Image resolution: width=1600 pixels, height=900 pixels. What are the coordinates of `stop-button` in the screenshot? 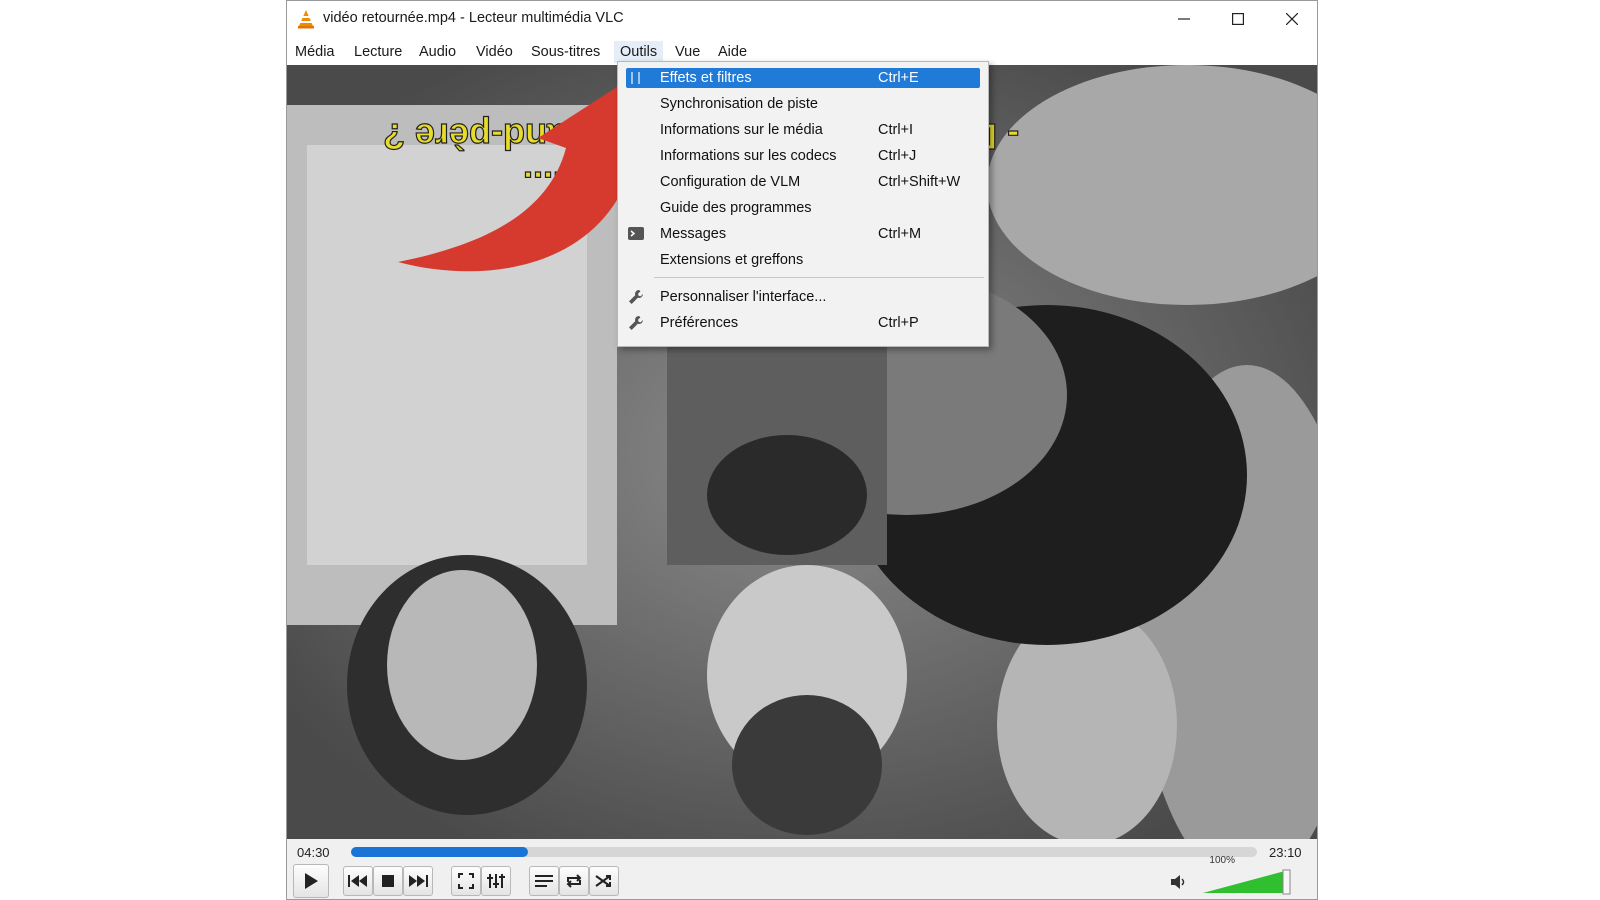 It's located at (388, 881).